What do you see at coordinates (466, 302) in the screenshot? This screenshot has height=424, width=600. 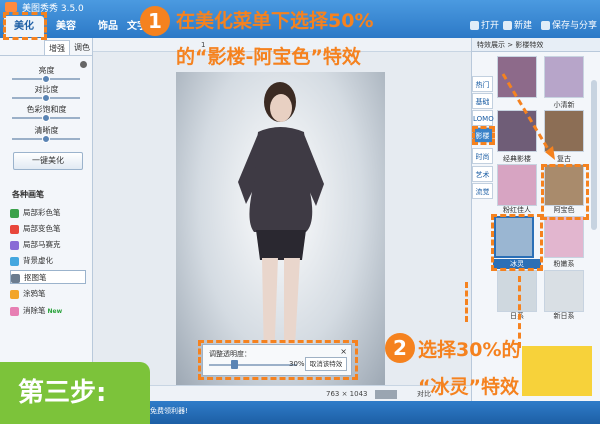 I see `arrow-line-dialog` at bounding box center [466, 302].